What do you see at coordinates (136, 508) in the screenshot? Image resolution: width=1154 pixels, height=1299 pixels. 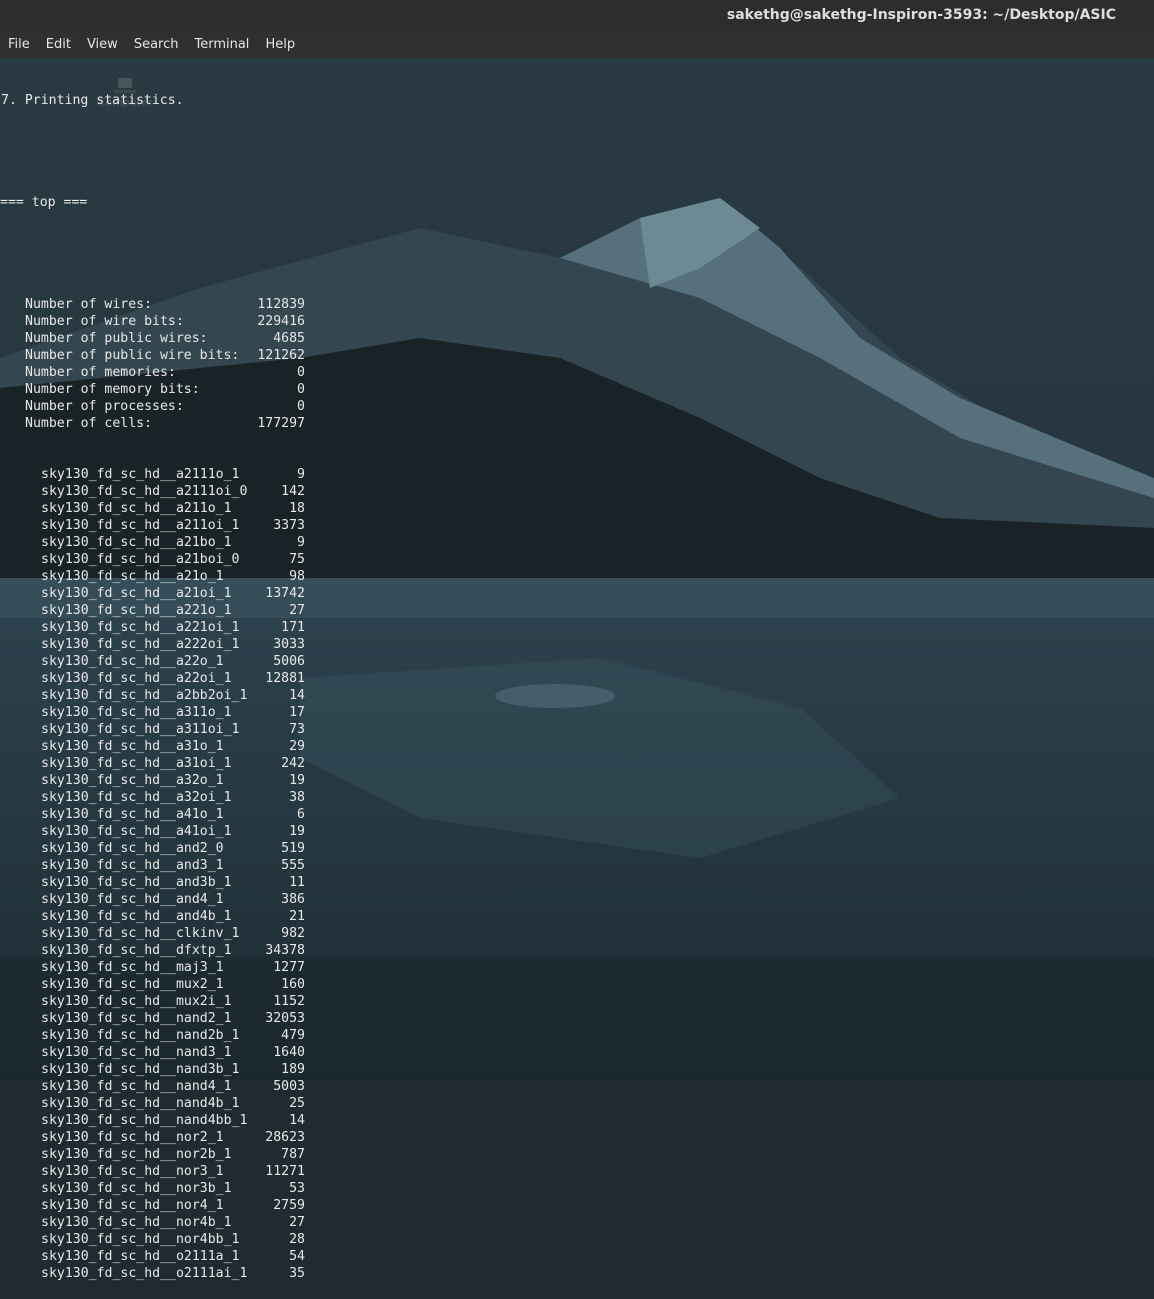 I see `cell-name: sky130_fd_sc_hd__a211o_1` at bounding box center [136, 508].